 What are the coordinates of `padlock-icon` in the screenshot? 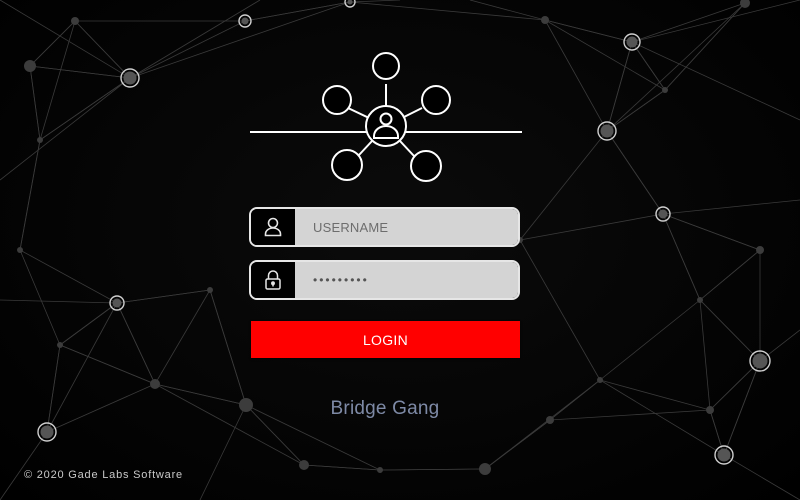 It's located at (273, 280).